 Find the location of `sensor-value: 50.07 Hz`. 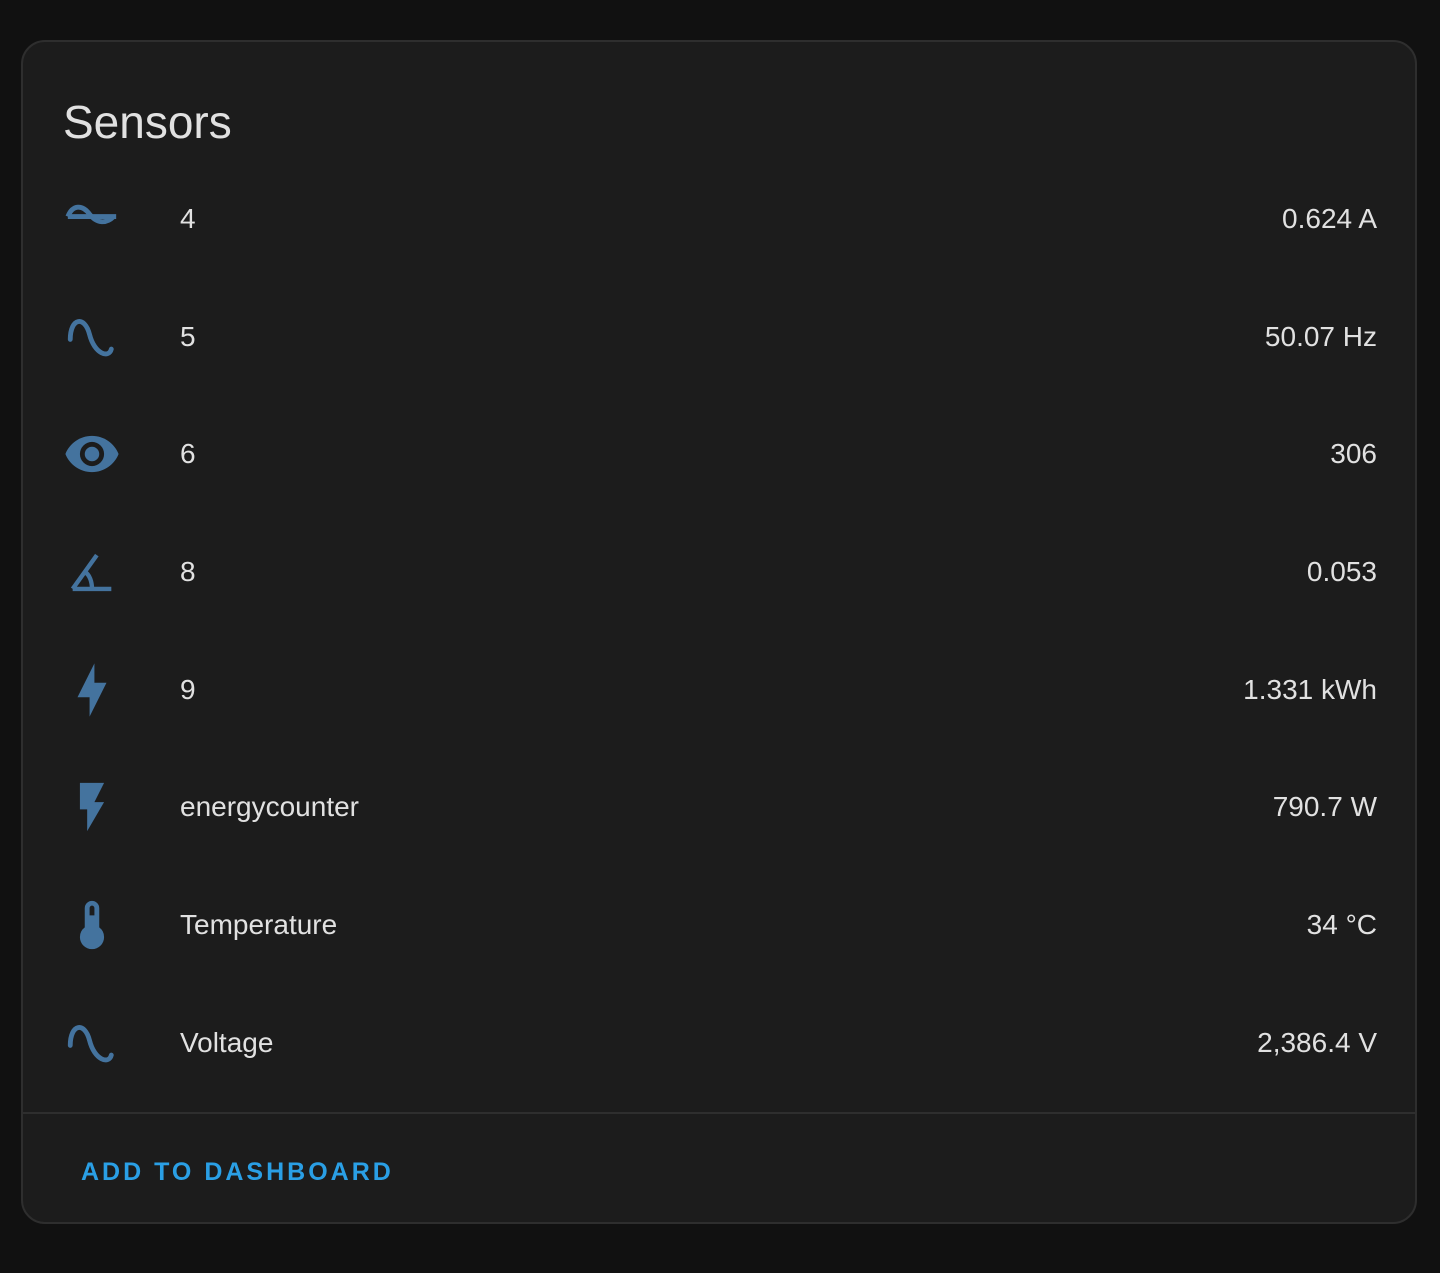

sensor-value: 50.07 Hz is located at coordinates (1320, 336).